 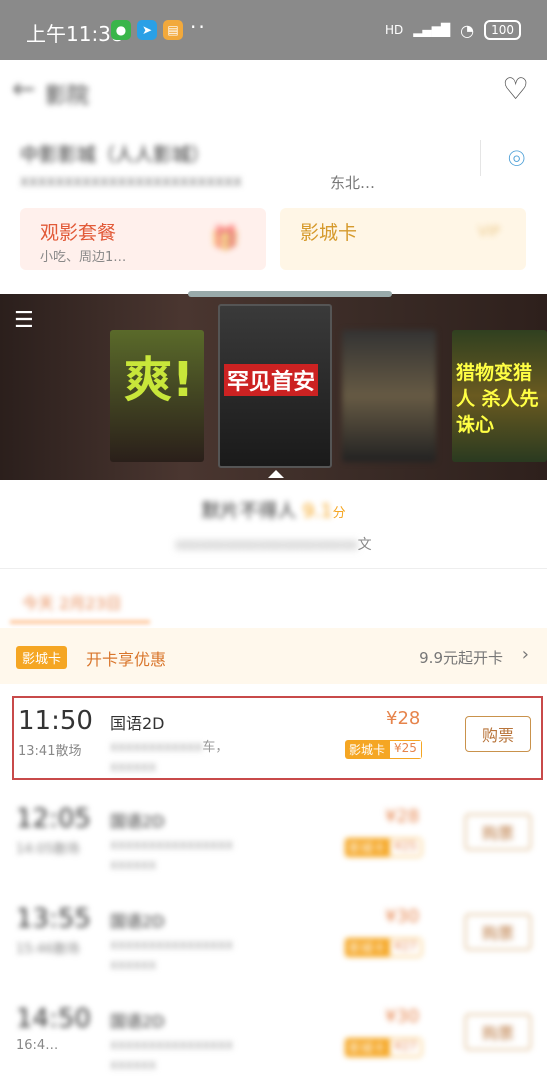 What do you see at coordinates (72, 602) in the screenshot?
I see `date-tab-today: 今天 2月23日` at bounding box center [72, 602].